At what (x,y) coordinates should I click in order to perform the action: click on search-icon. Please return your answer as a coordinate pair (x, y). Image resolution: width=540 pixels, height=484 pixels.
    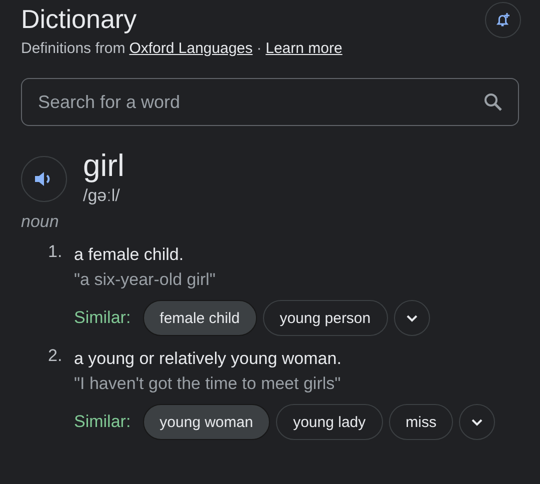
    Looking at the image, I should click on (493, 102).